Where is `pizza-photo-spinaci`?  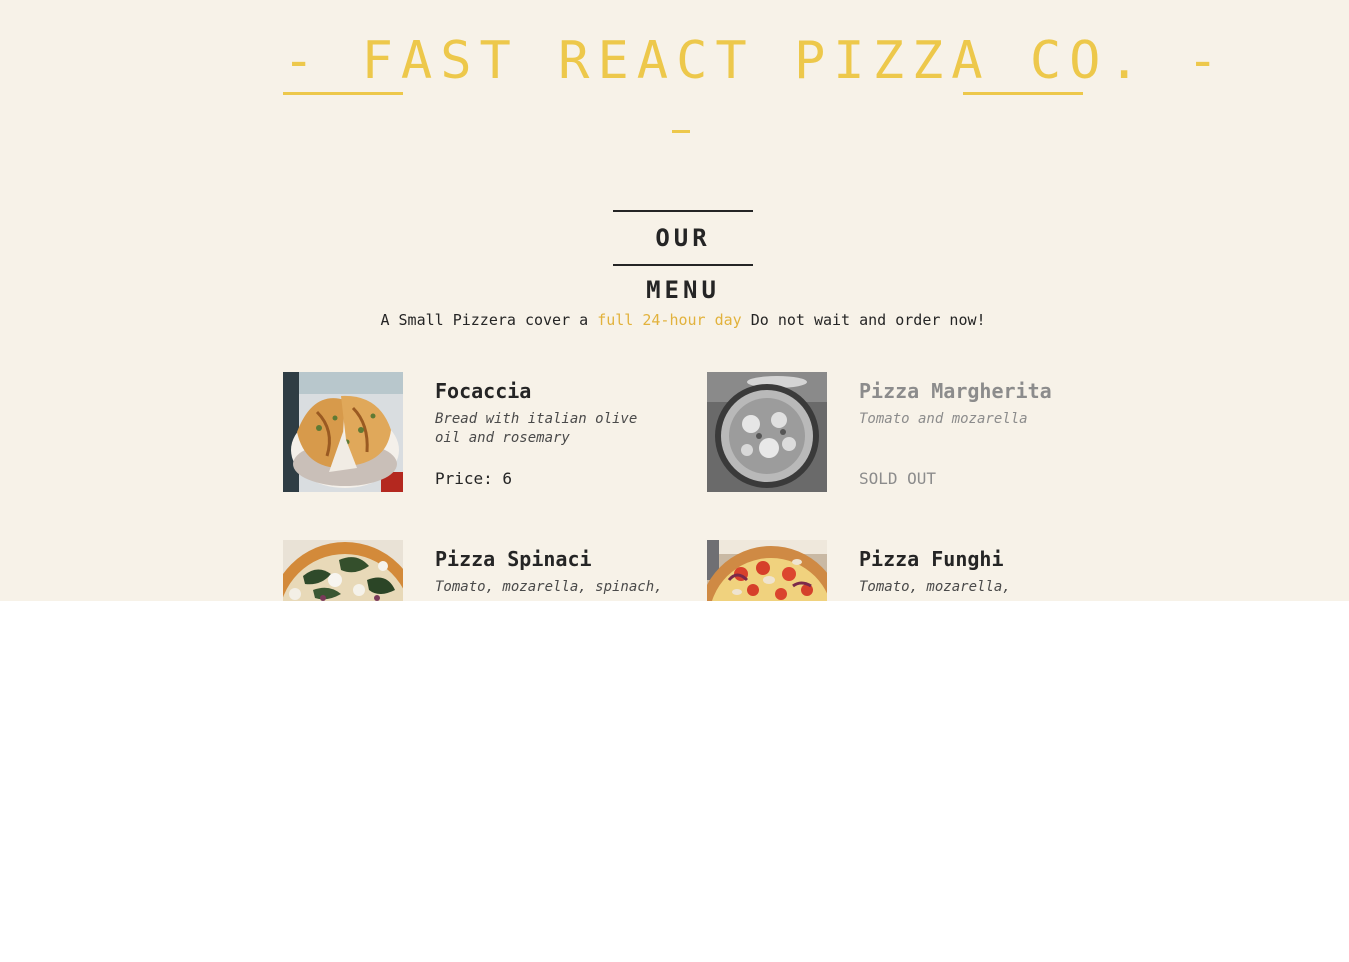 pizza-photo-spinaci is located at coordinates (343, 570).